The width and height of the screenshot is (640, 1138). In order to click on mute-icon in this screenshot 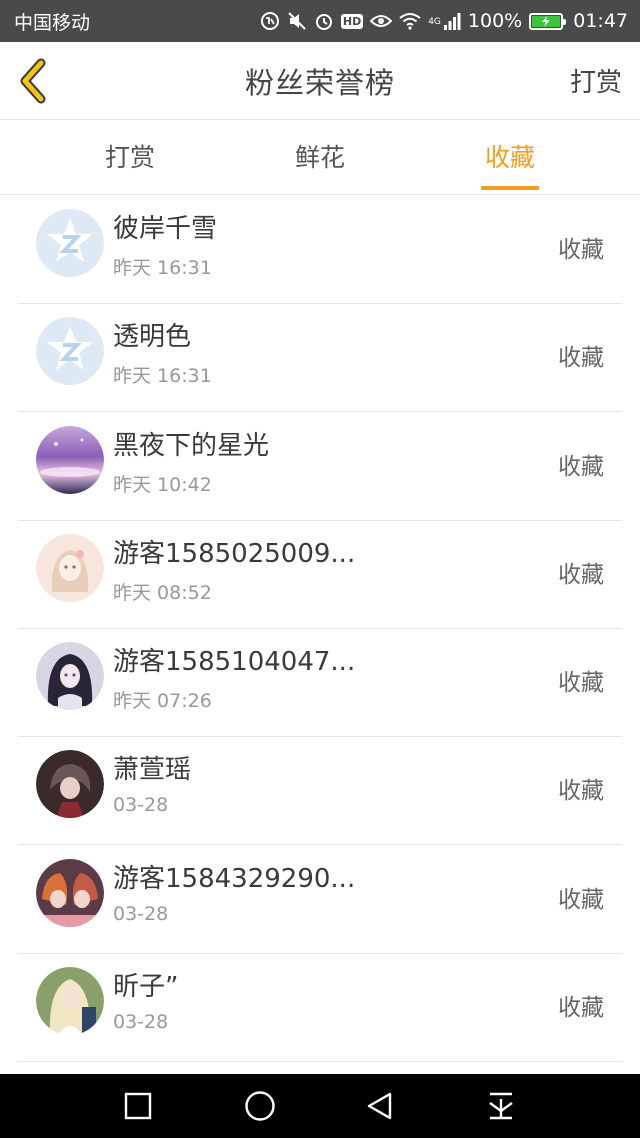, I will do `click(297, 21)`.